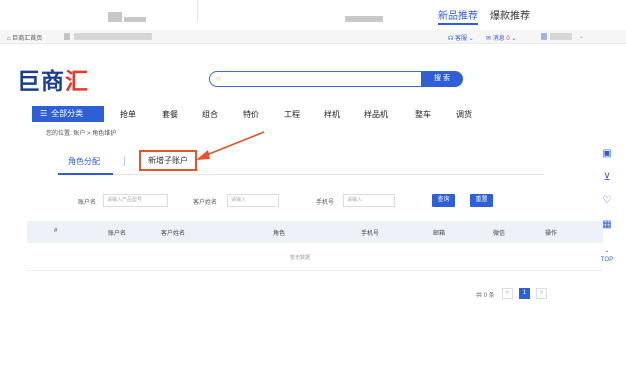 The height and width of the screenshot is (372, 626). What do you see at coordinates (113, 36) in the screenshot?
I see `store-name-redacted` at bounding box center [113, 36].